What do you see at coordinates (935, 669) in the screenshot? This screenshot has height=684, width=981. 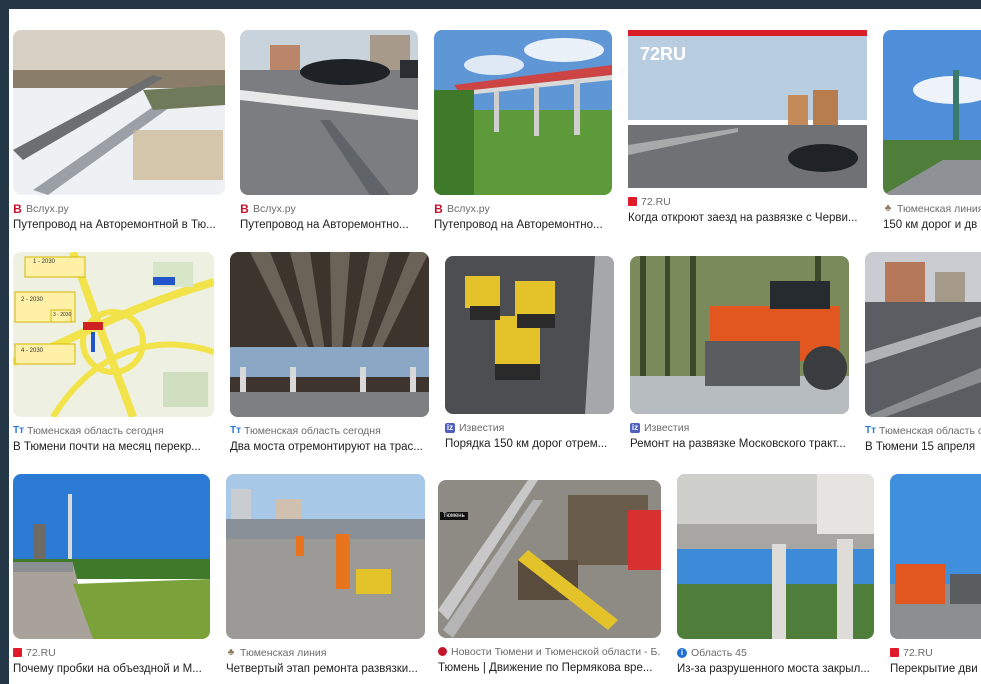 I see `result-title: Перекрытие дви` at bounding box center [935, 669].